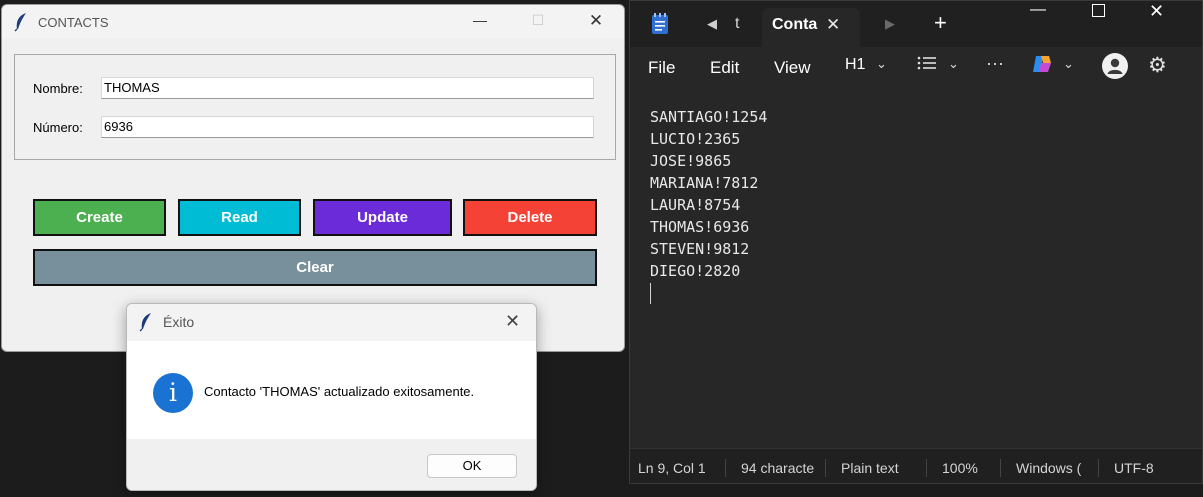 This screenshot has width=1203, height=497. Describe the element at coordinates (538, 20) in the screenshot. I see `maximize-button: ☐` at that location.